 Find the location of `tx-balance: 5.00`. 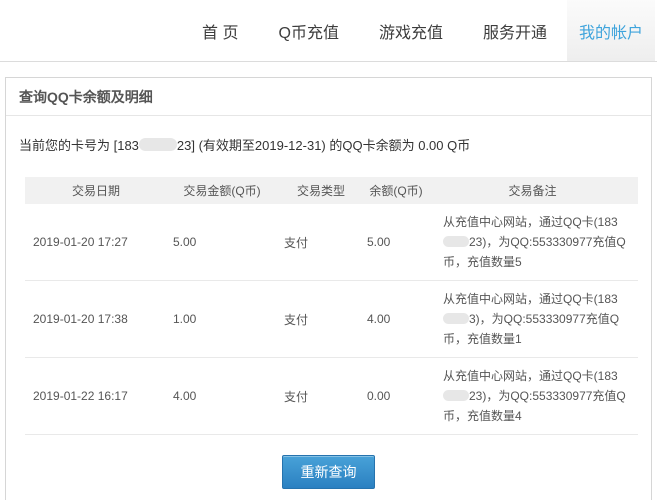

tx-balance: 5.00 is located at coordinates (396, 242).